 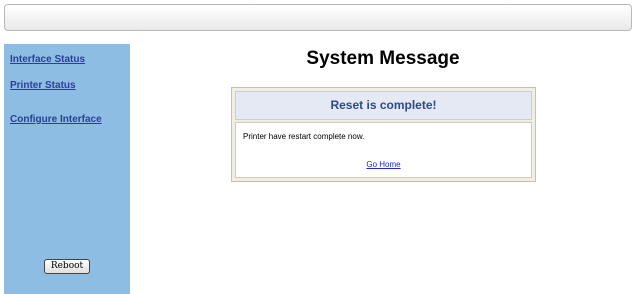 I want to click on reboot-button: Reboot, so click(x=67, y=266).